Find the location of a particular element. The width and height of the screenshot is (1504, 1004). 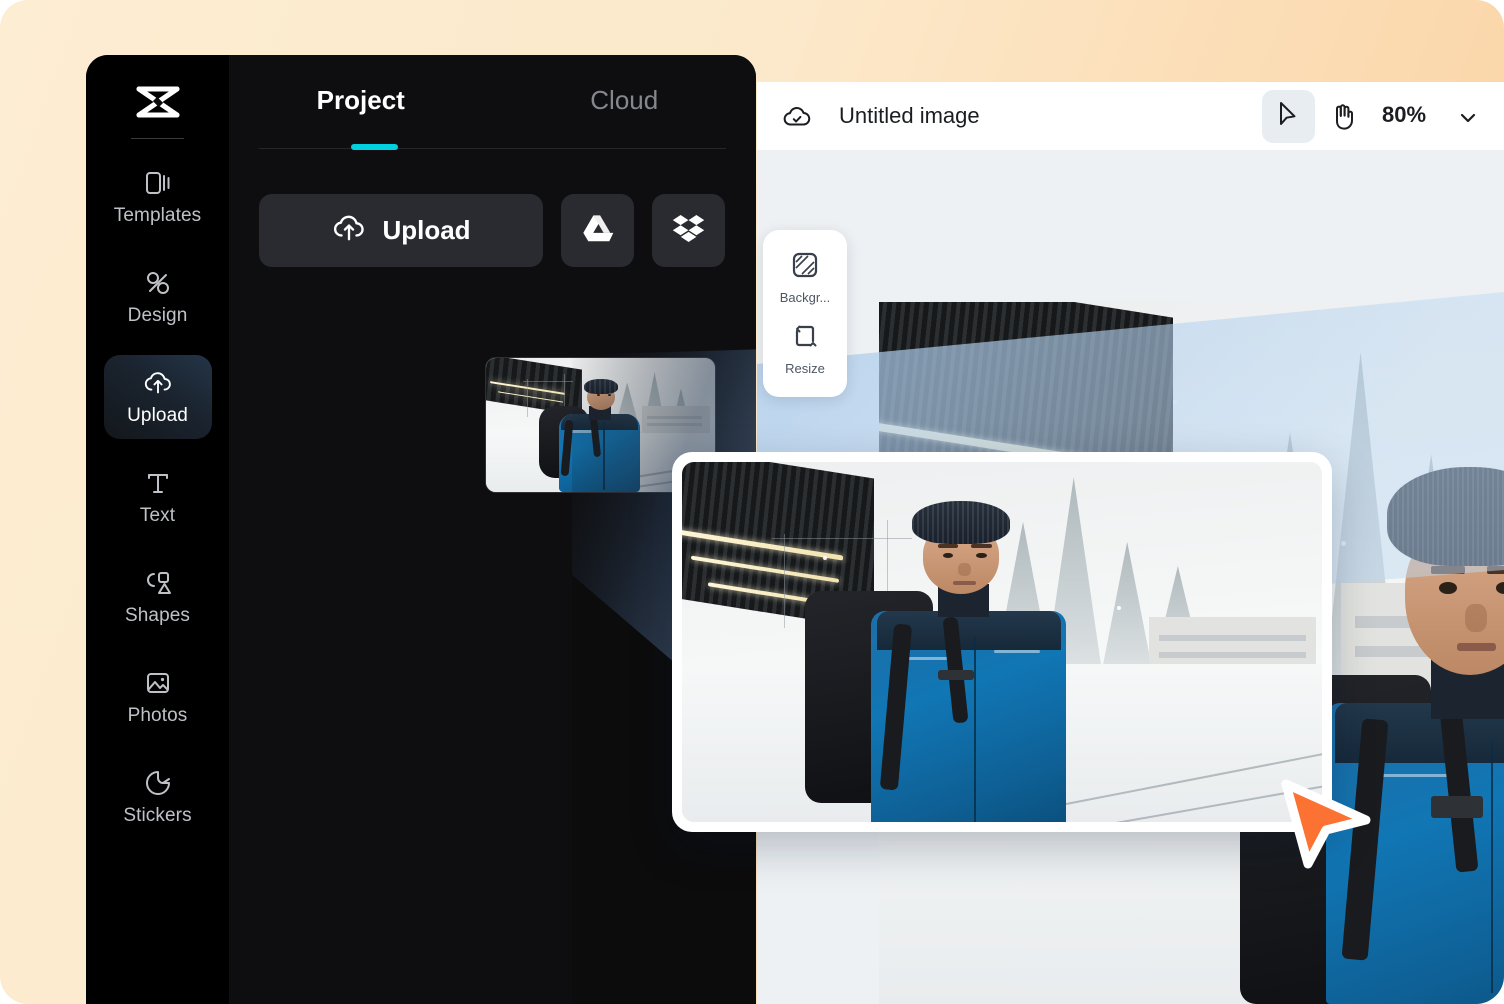

dock-item-resize: Resize is located at coordinates (805, 349).